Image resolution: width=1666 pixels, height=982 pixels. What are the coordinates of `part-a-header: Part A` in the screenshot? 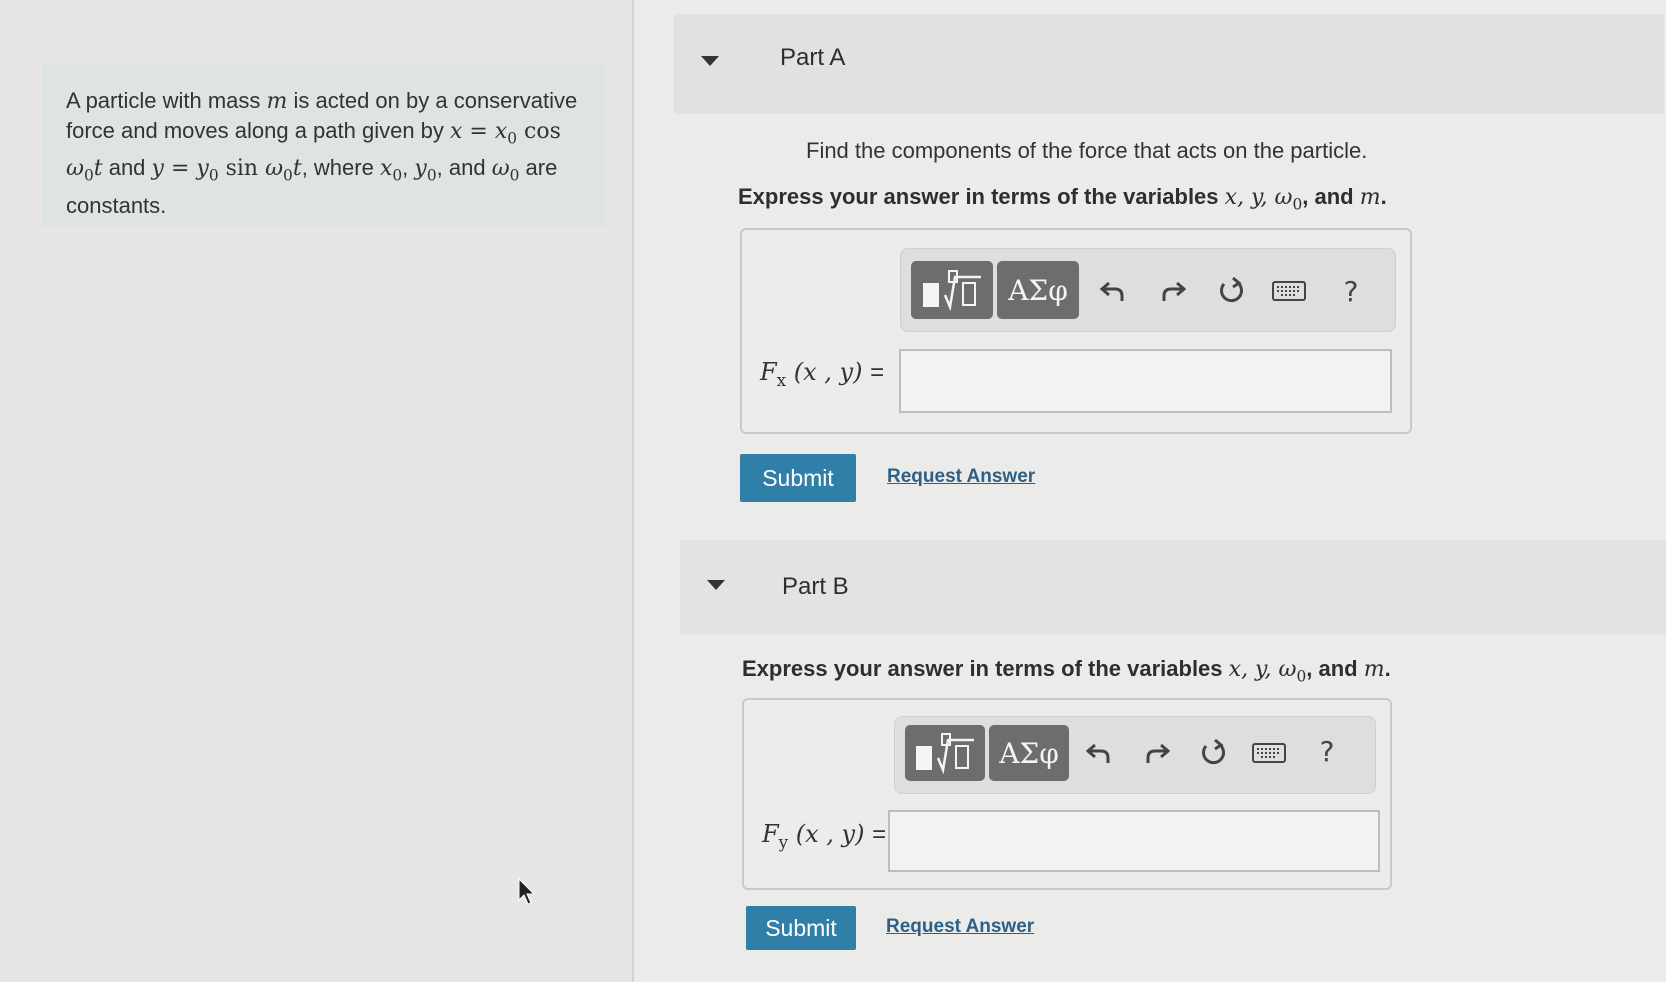 It's located at (1169, 64).